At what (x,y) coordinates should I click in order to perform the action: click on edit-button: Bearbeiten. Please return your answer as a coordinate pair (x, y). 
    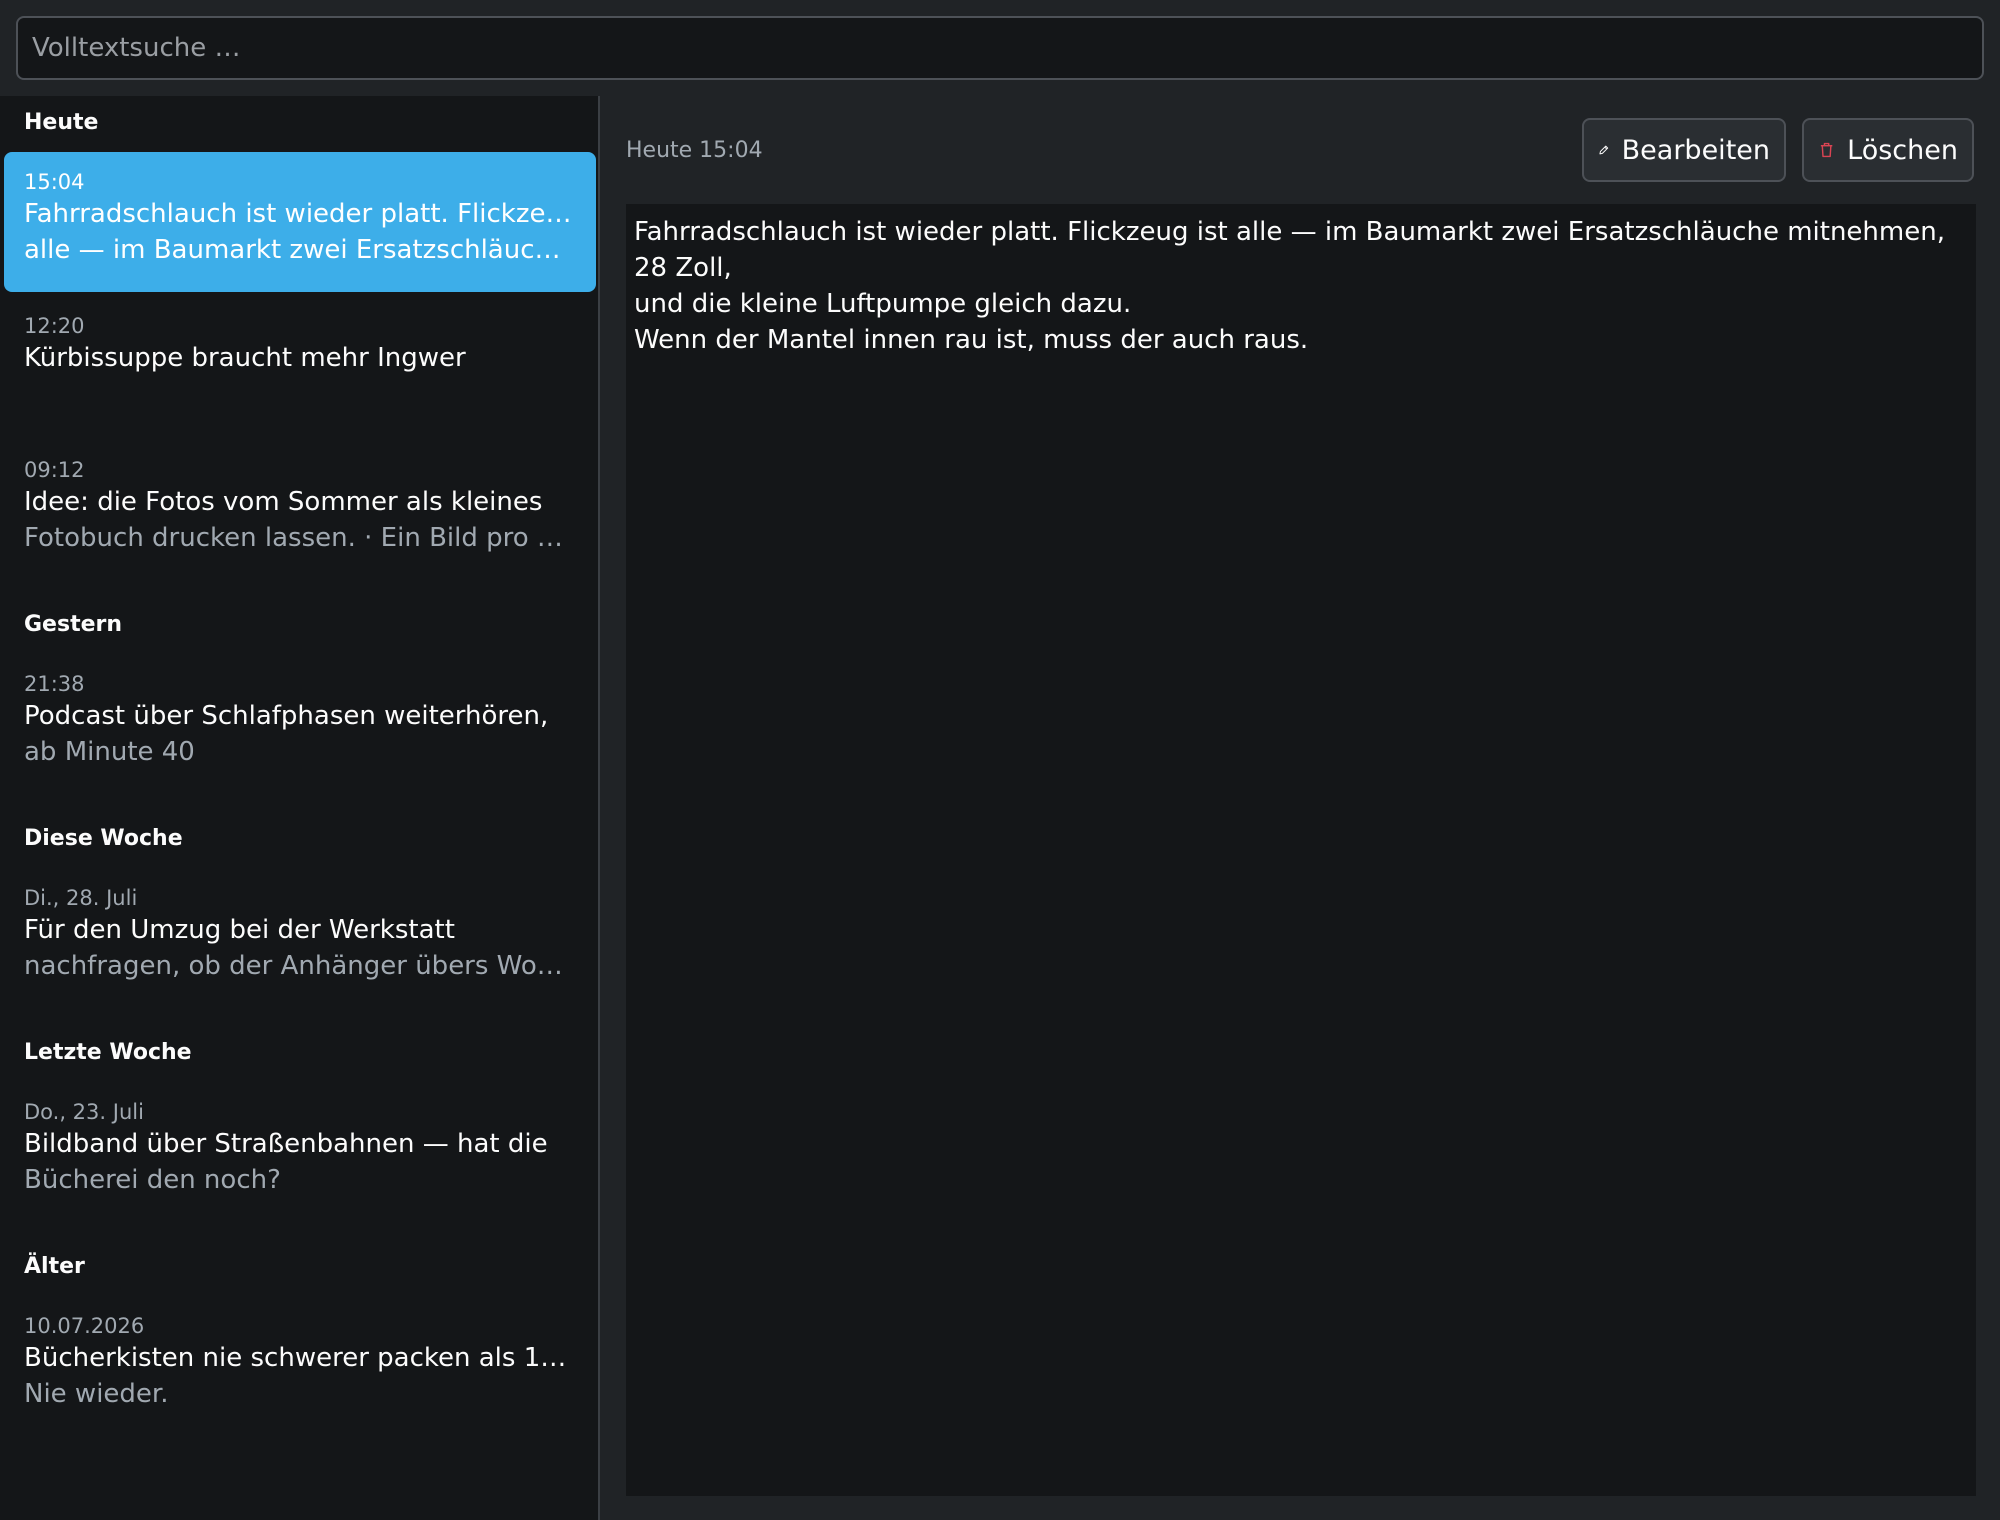
    Looking at the image, I should click on (1684, 150).